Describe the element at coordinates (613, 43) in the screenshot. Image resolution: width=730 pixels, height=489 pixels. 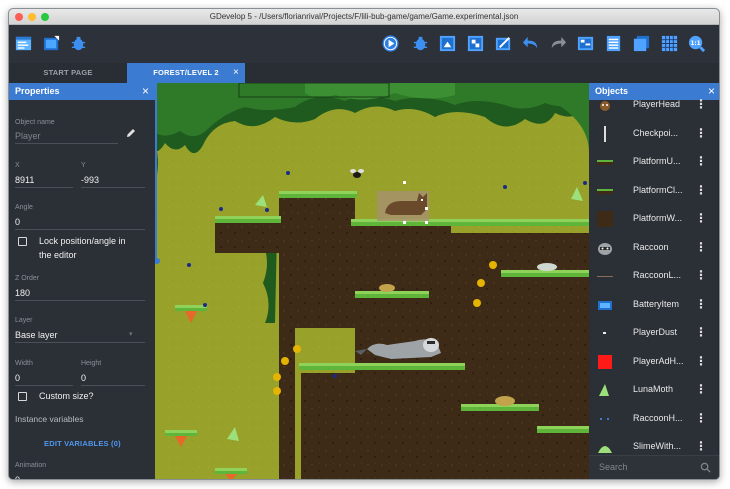
I see `layers-icon` at that location.